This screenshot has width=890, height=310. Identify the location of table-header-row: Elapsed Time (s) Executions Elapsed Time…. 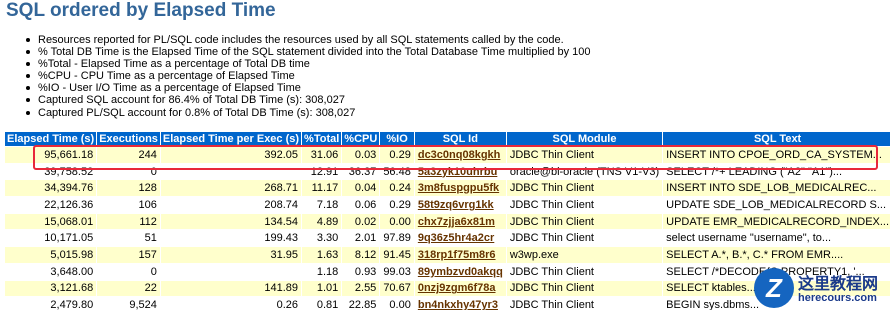
(447, 139).